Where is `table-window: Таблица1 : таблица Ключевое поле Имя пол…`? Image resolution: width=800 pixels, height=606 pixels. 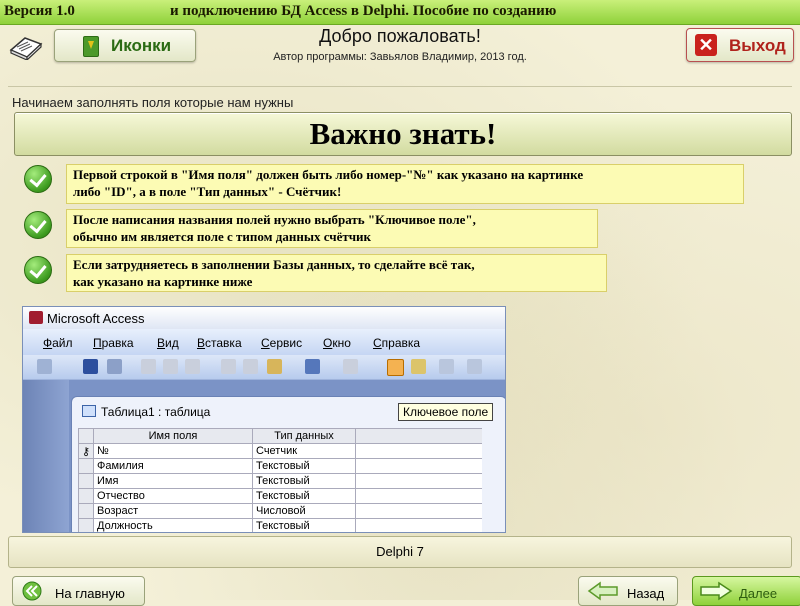
table-window: Таблица1 : таблица Ключевое поле Имя пол… is located at coordinates (288, 464).